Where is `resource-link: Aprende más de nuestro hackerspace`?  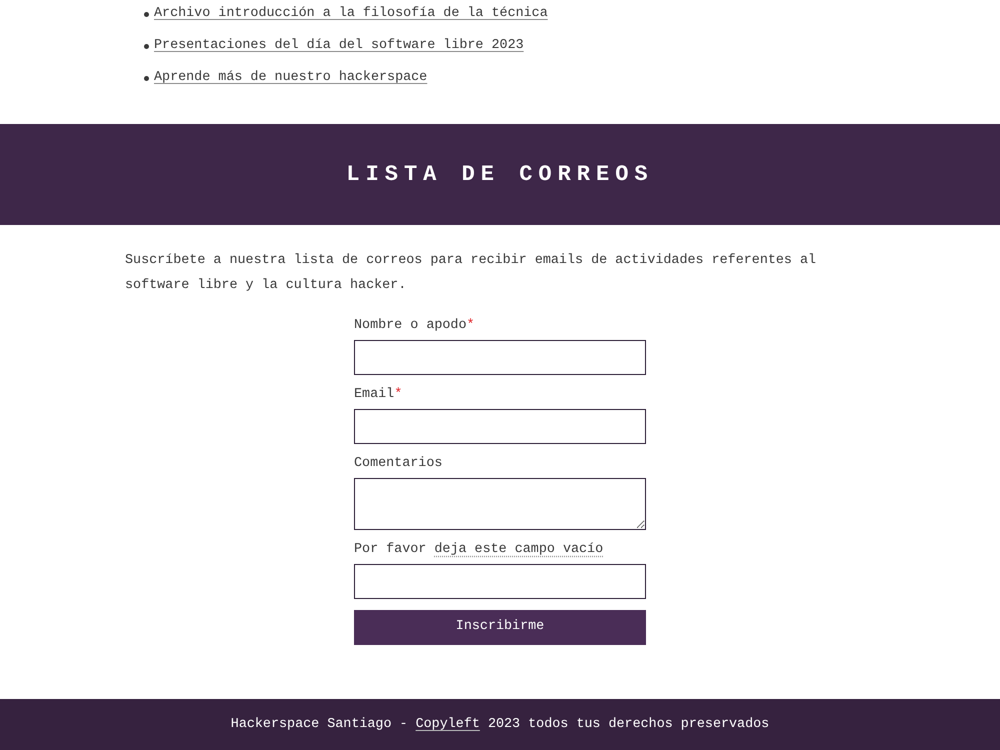
resource-link: Aprende más de nuestro hackerspace is located at coordinates (291, 78).